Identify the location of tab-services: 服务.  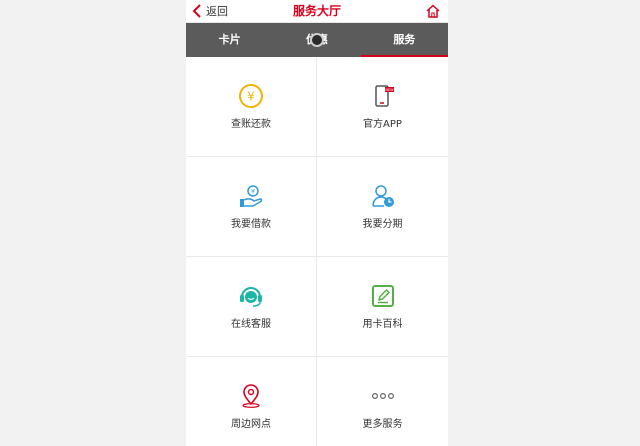
(404, 40).